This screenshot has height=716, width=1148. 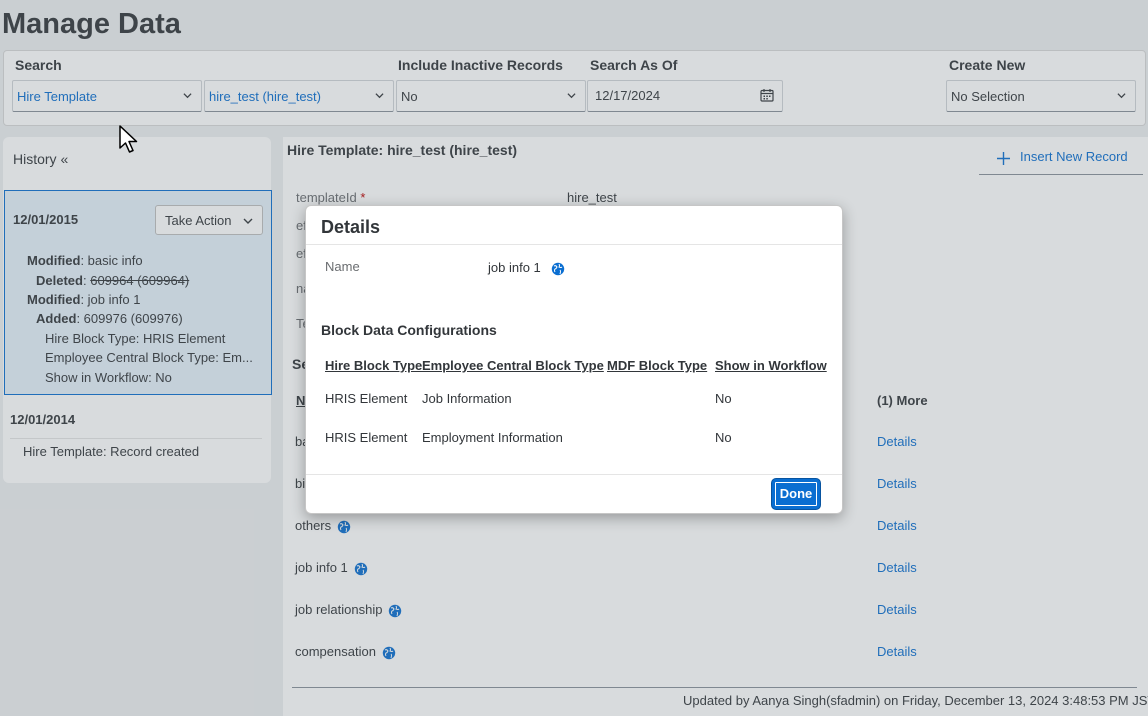 I want to click on column-header-mdf-block-type: MDF Block Type, so click(x=657, y=365).